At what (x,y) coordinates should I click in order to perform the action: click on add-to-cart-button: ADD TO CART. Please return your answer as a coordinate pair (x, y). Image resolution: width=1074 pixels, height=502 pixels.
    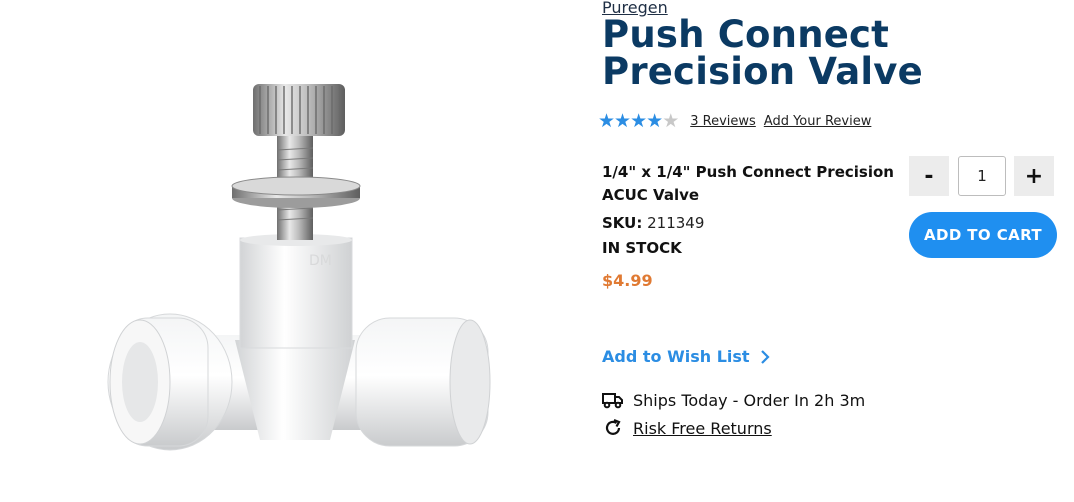
    Looking at the image, I should click on (983, 235).